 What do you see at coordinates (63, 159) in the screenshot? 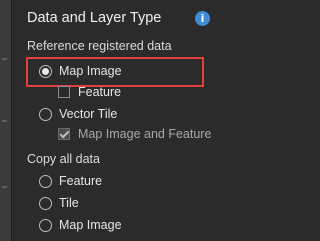
I see `copy-group-label: Copy all data` at bounding box center [63, 159].